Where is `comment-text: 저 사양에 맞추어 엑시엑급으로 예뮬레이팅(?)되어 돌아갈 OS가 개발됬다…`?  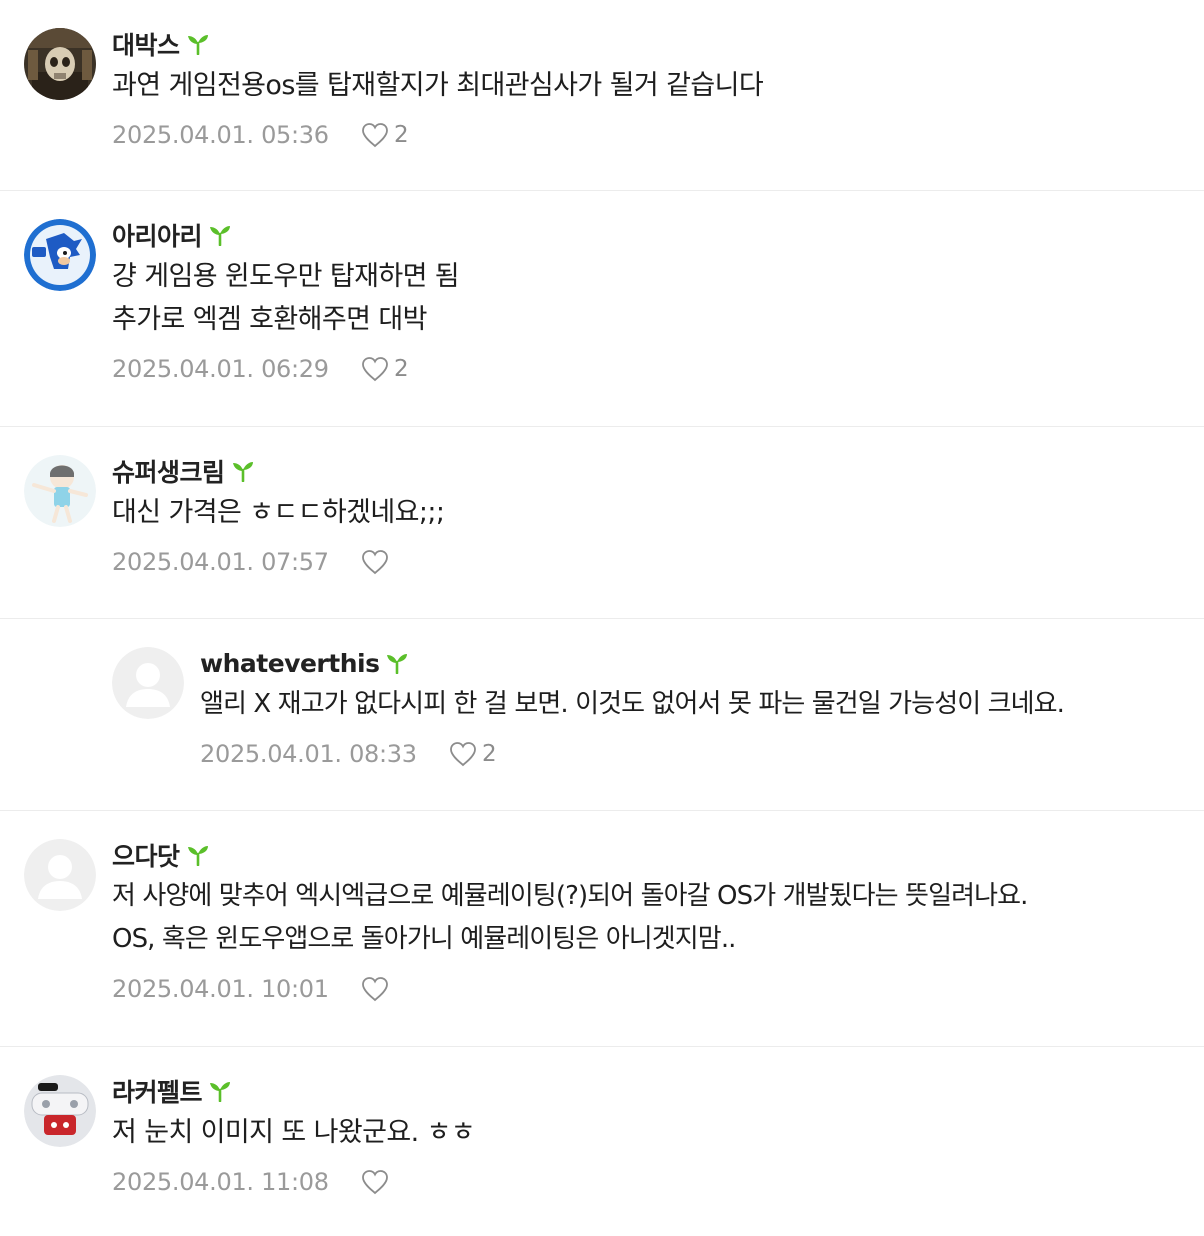
comment-text: 저 사양에 맞추어 엑시엑급으로 예뮬레이팅(?)되어 돌아갈 OS가 개발됬다… is located at coordinates (658, 918).